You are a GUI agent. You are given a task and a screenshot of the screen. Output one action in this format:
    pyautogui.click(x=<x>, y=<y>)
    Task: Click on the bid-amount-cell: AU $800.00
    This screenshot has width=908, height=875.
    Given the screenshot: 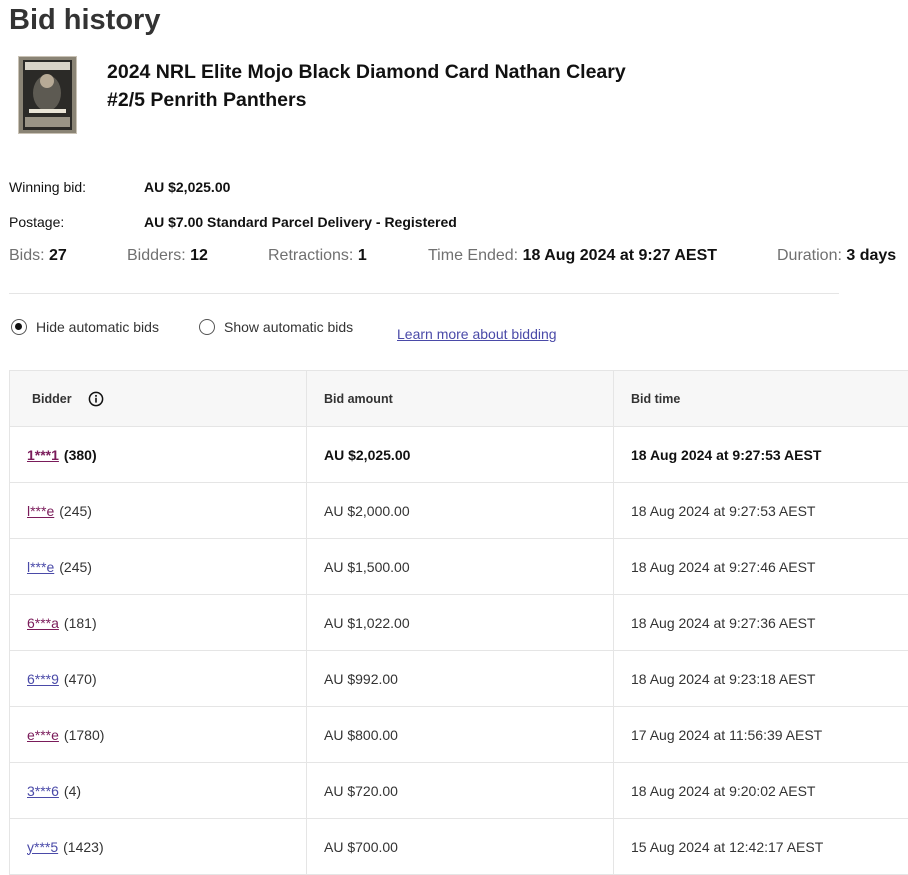 What is the action you would take?
    pyautogui.click(x=460, y=734)
    